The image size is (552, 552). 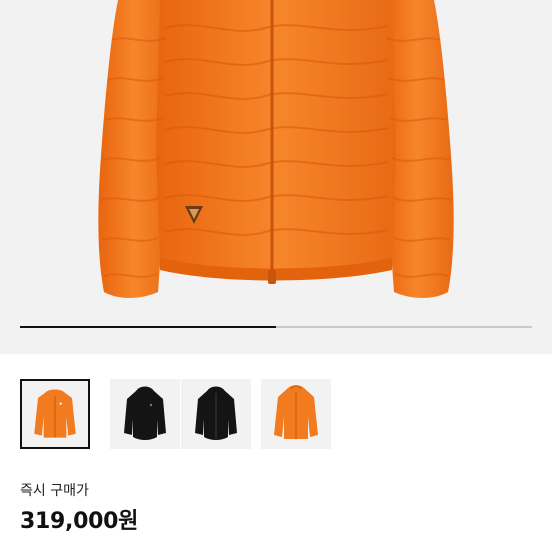 I want to click on price-label: 즉시 구매가, so click(x=54, y=491).